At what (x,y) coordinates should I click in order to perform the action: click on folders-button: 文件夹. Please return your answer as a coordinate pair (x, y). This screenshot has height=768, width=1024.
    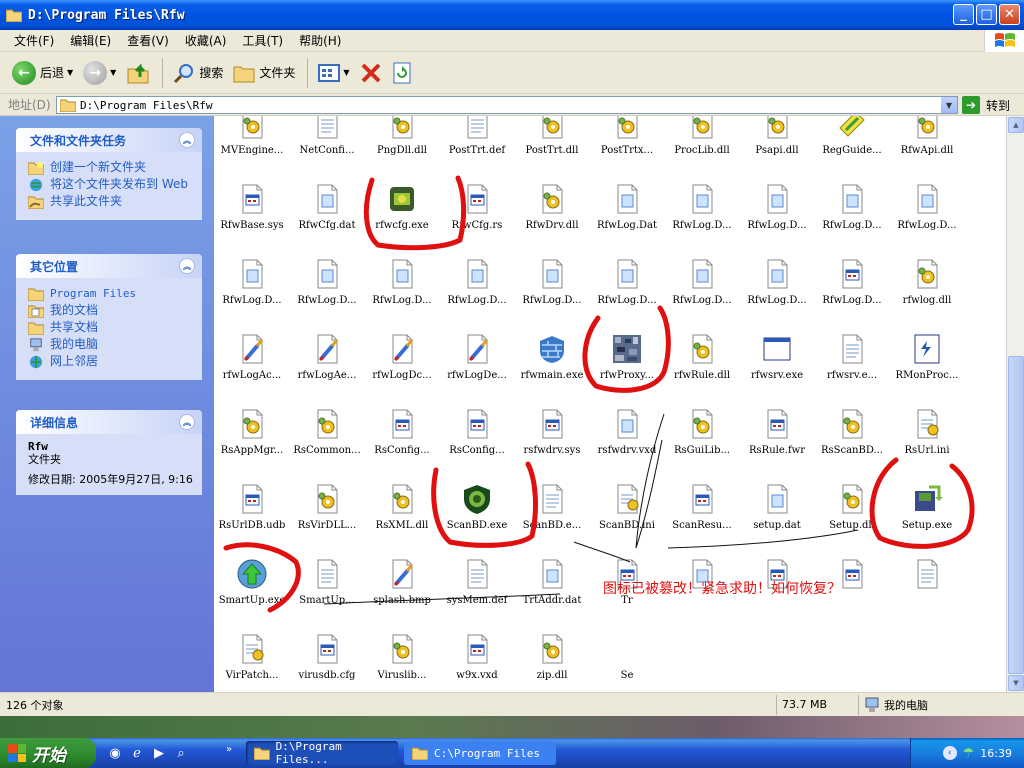
    Looking at the image, I should click on (264, 73).